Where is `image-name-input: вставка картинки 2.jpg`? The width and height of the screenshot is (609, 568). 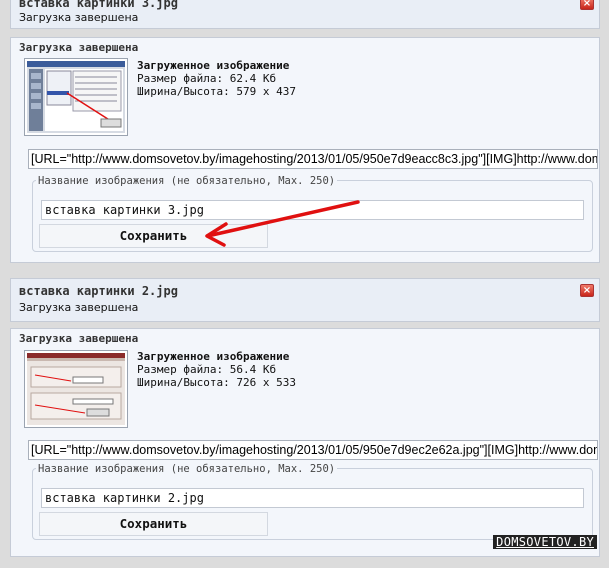
image-name-input: вставка картинки 2.jpg is located at coordinates (312, 498).